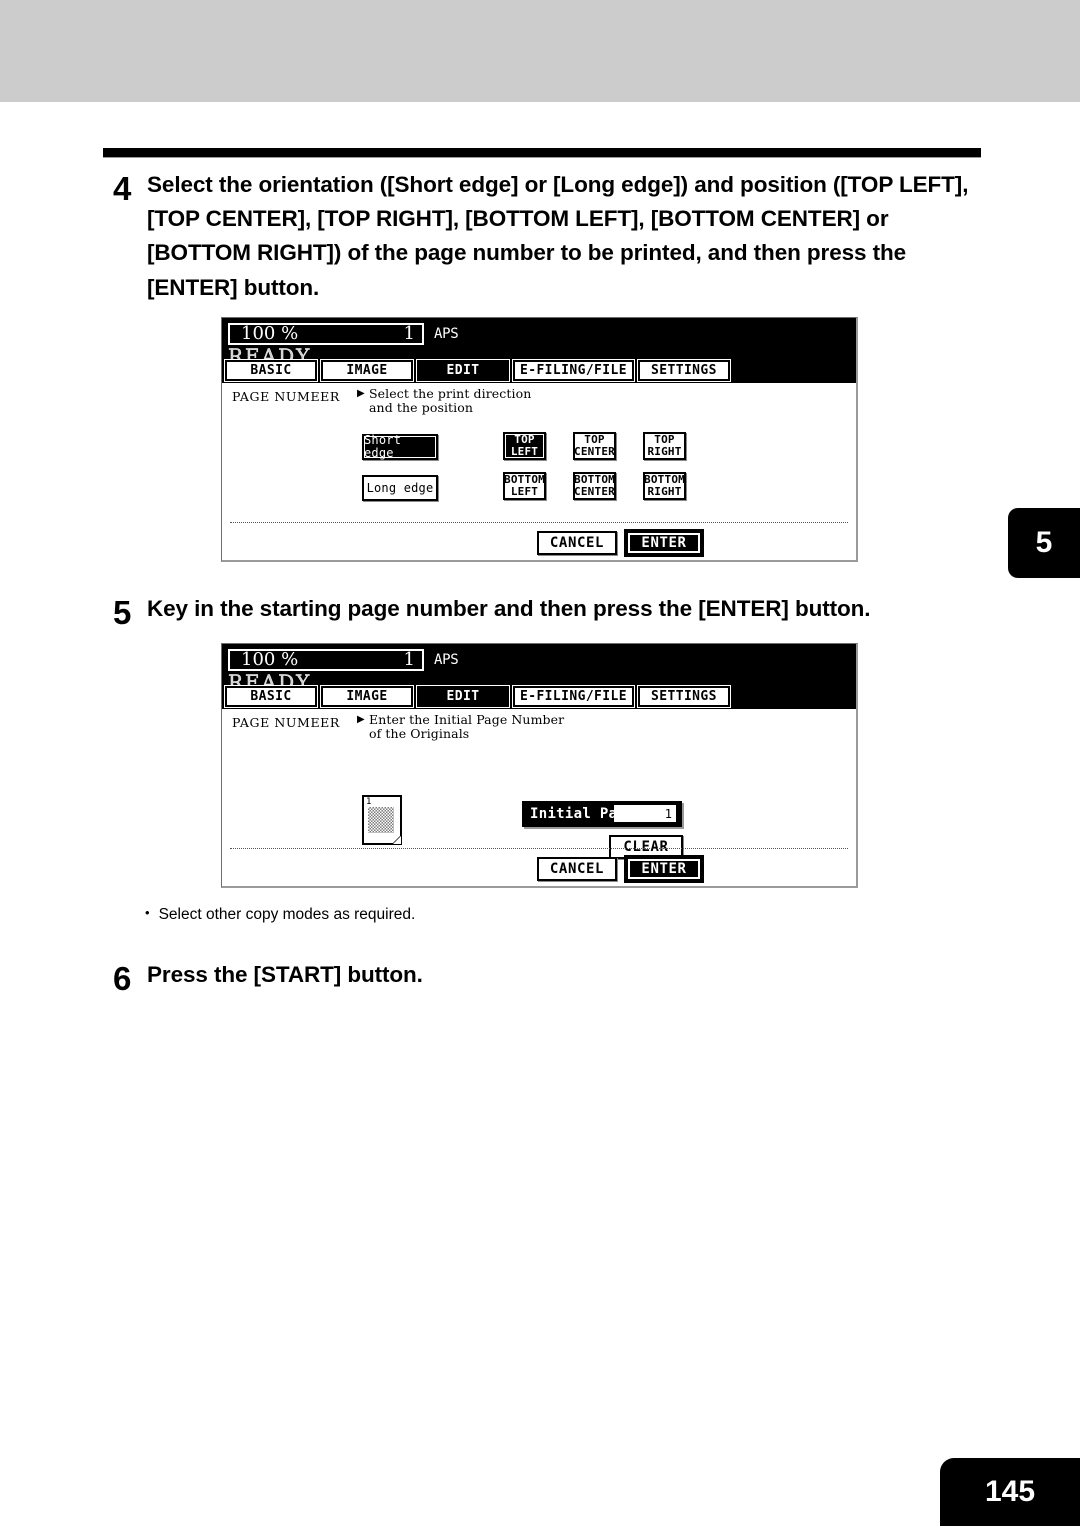  I want to click on page-number-box: 145, so click(1010, 1492).